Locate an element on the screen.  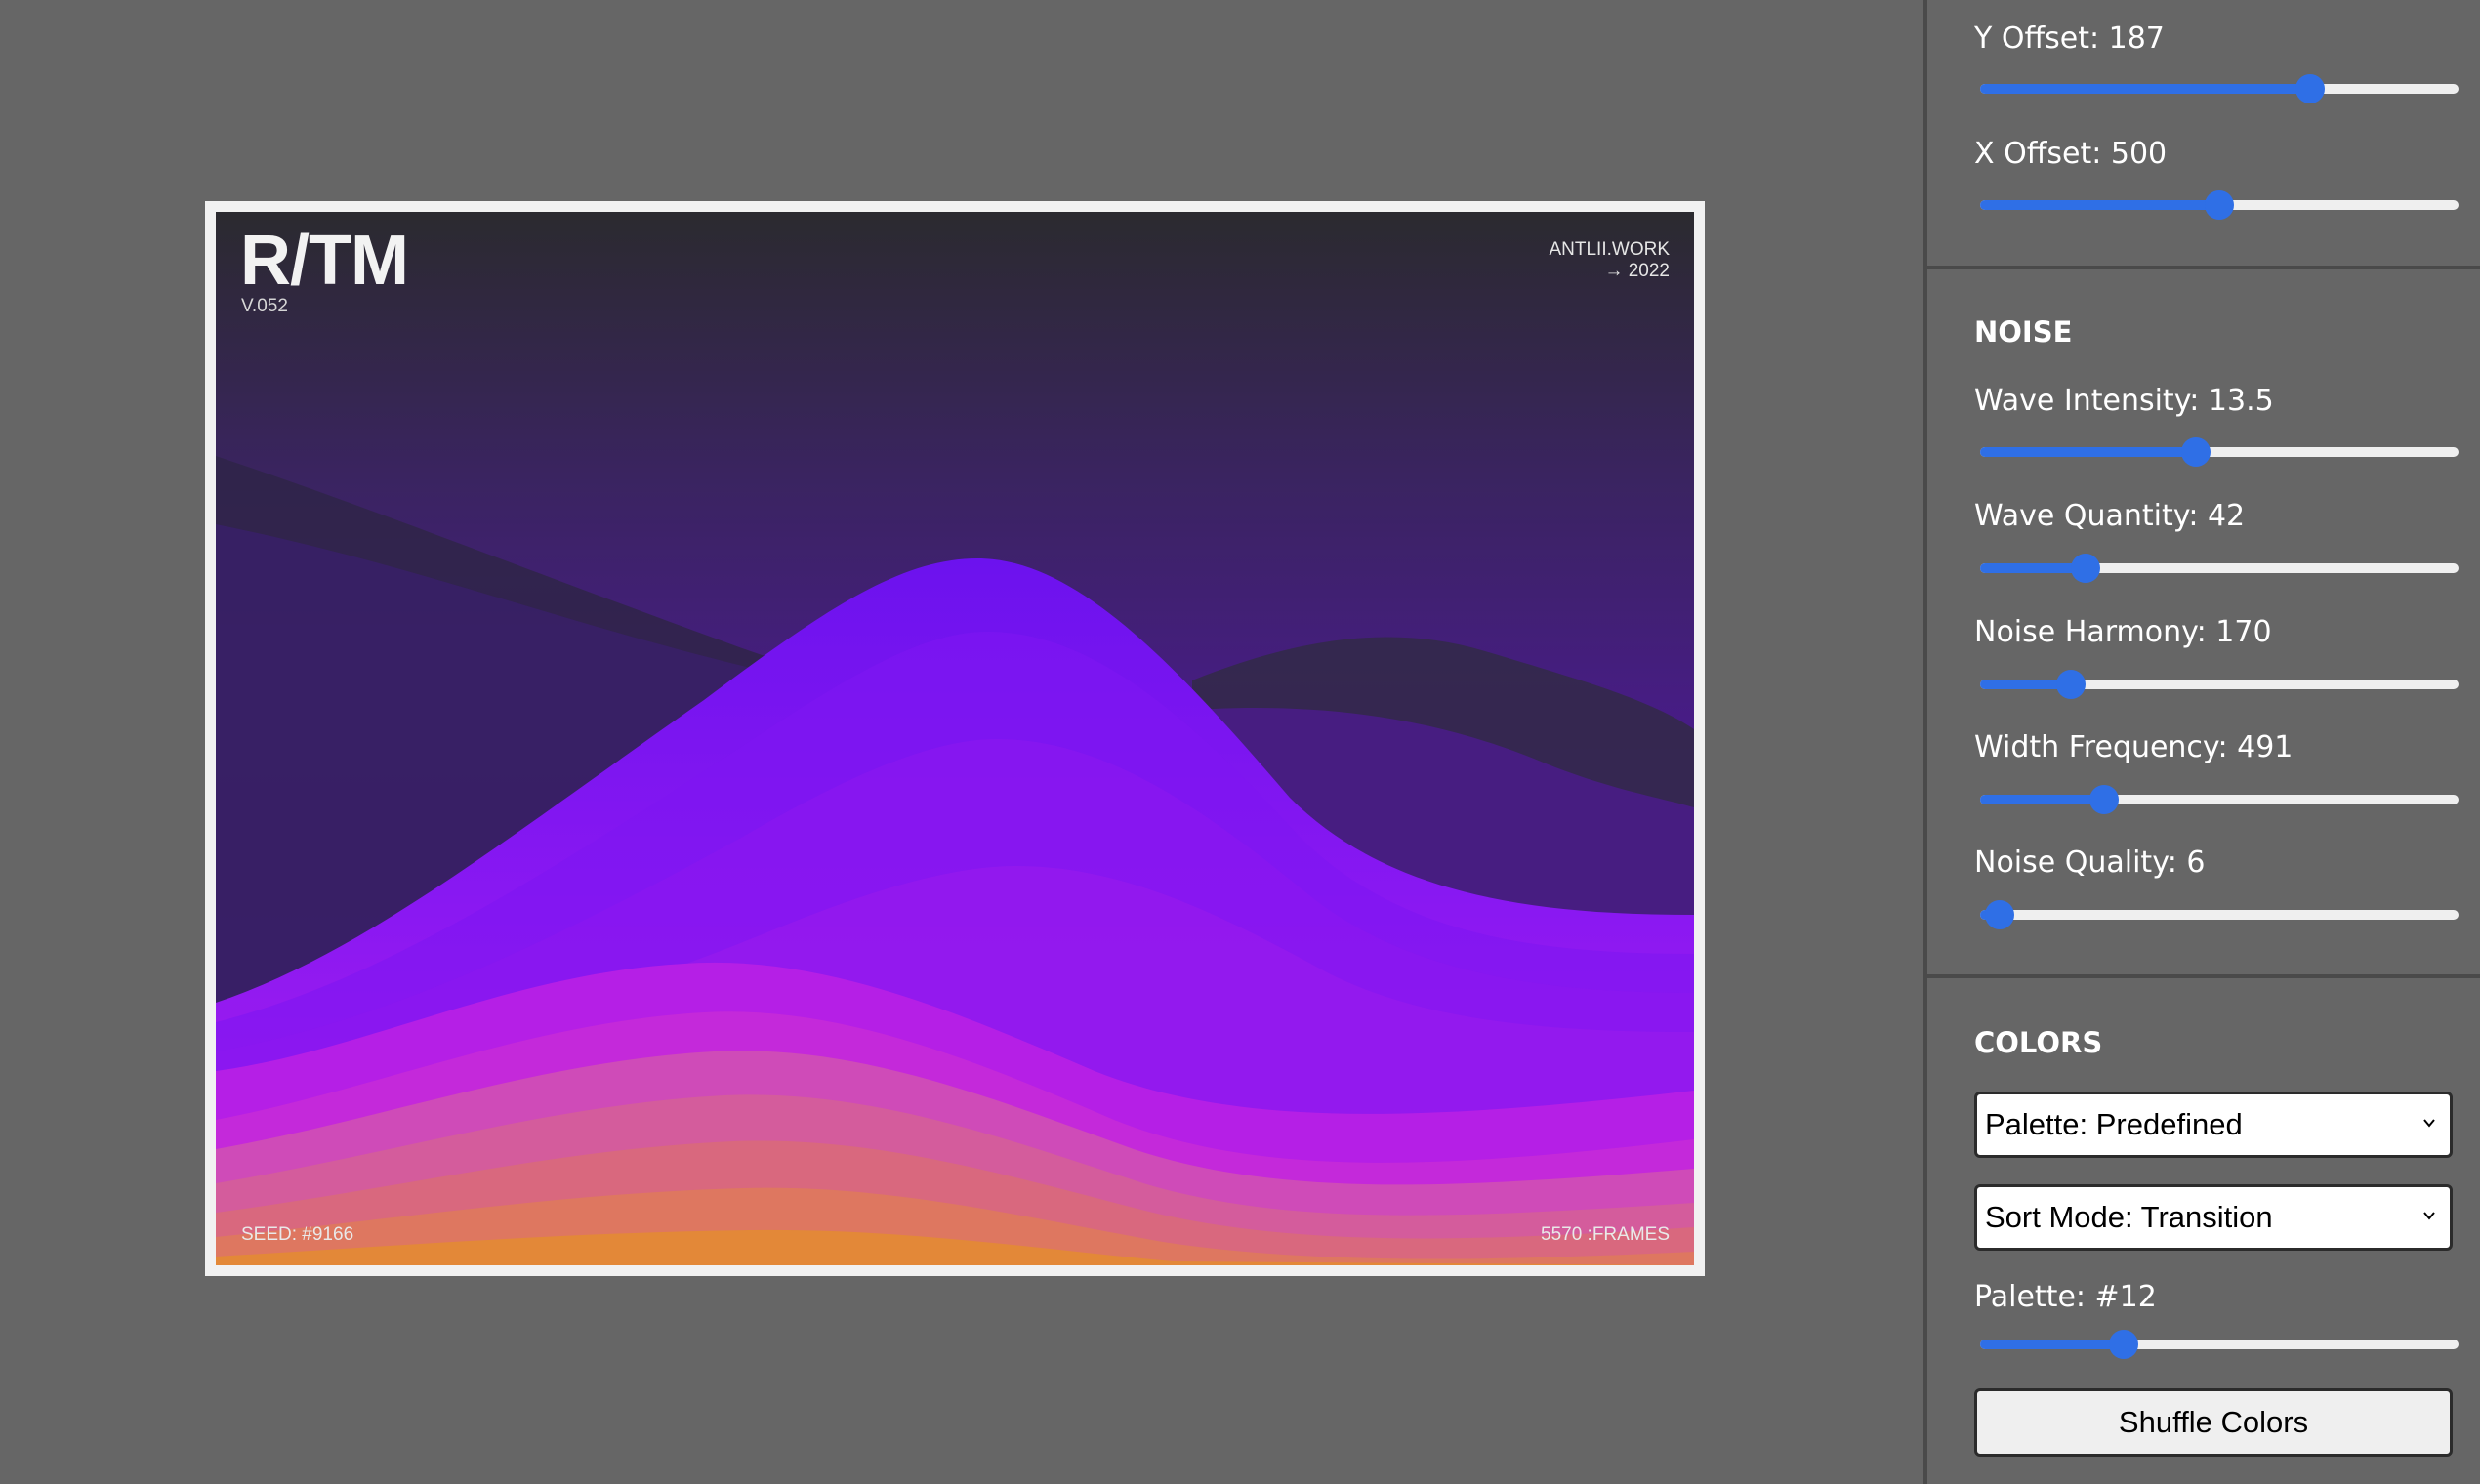
artwork-credit: ANTLII.WORK → 2022 is located at coordinates (1609, 261).